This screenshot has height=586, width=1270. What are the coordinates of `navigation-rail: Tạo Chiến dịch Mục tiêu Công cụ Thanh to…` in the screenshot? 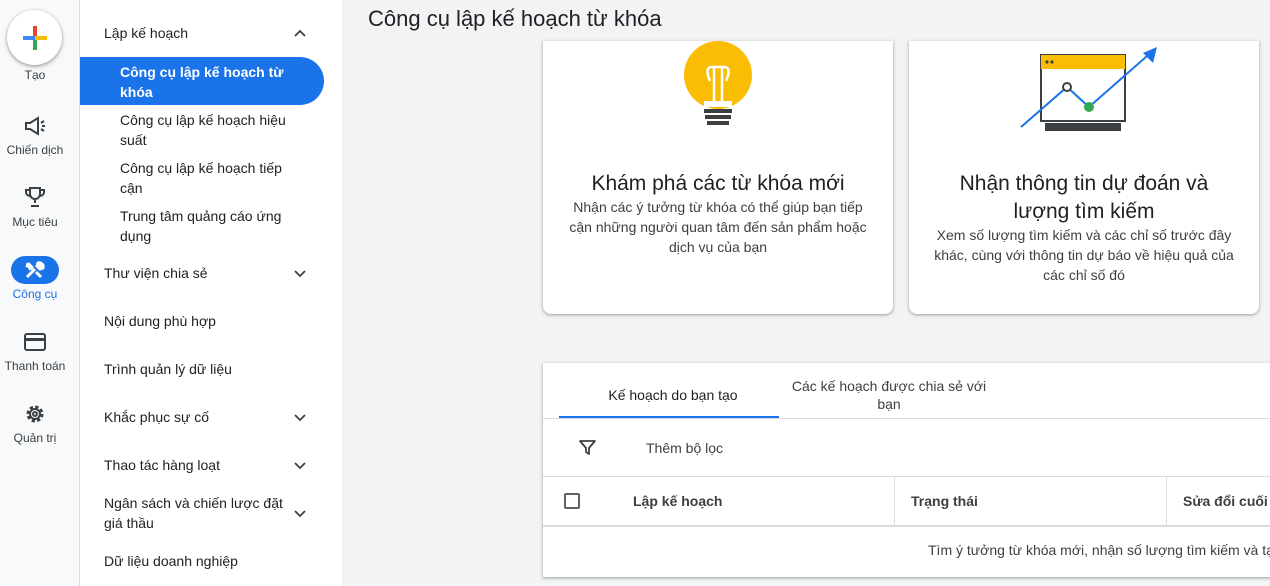 It's located at (40, 293).